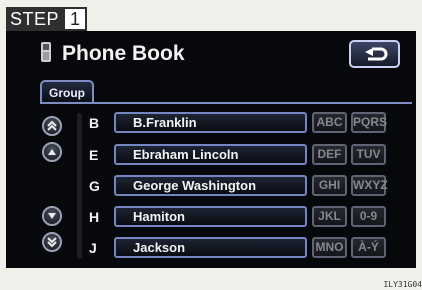 The image size is (422, 290). Describe the element at coordinates (94, 216) in the screenshot. I see `index-letter: H` at that location.